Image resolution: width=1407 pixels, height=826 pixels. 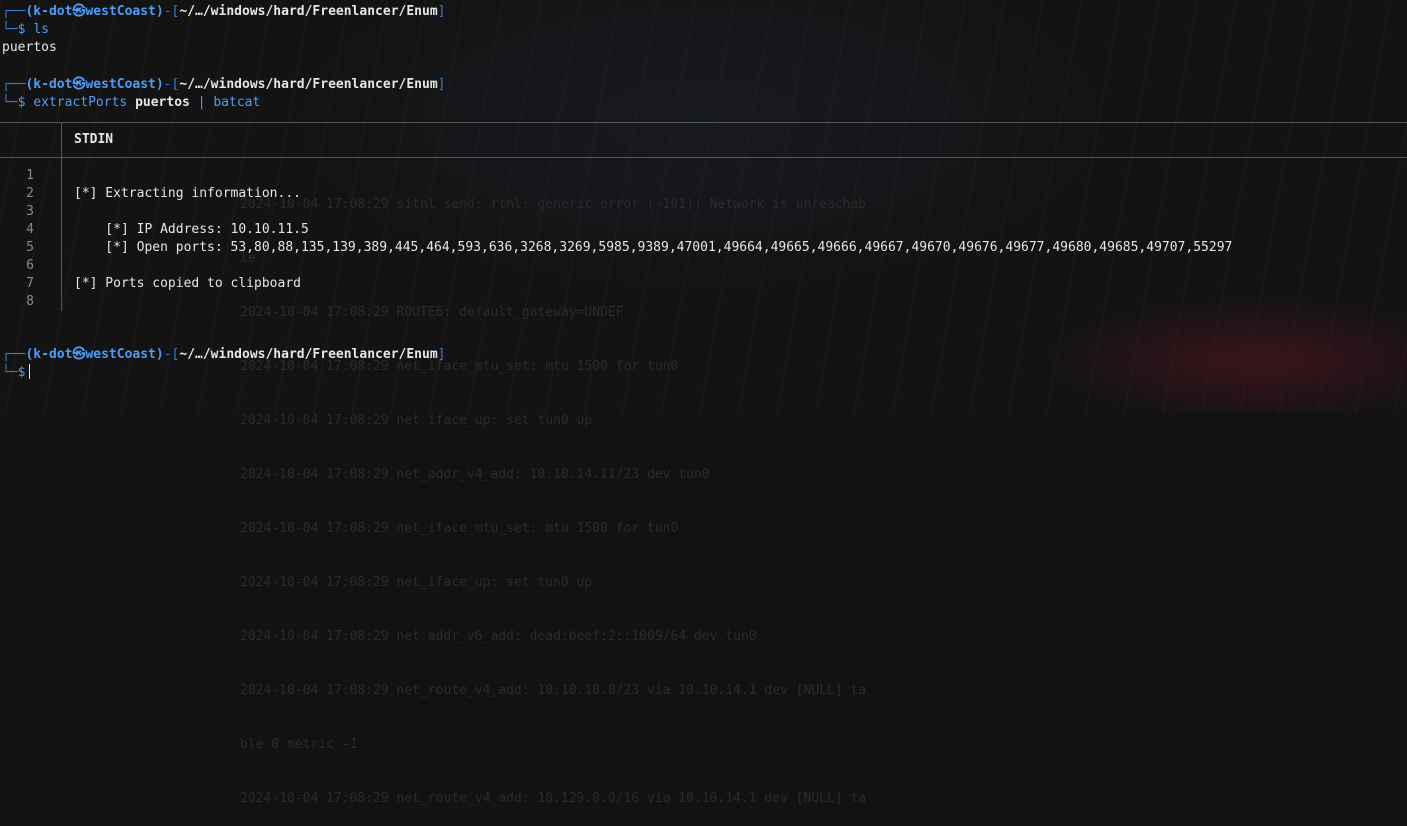 What do you see at coordinates (703, 157) in the screenshot?
I see `batcat-header-border` at bounding box center [703, 157].